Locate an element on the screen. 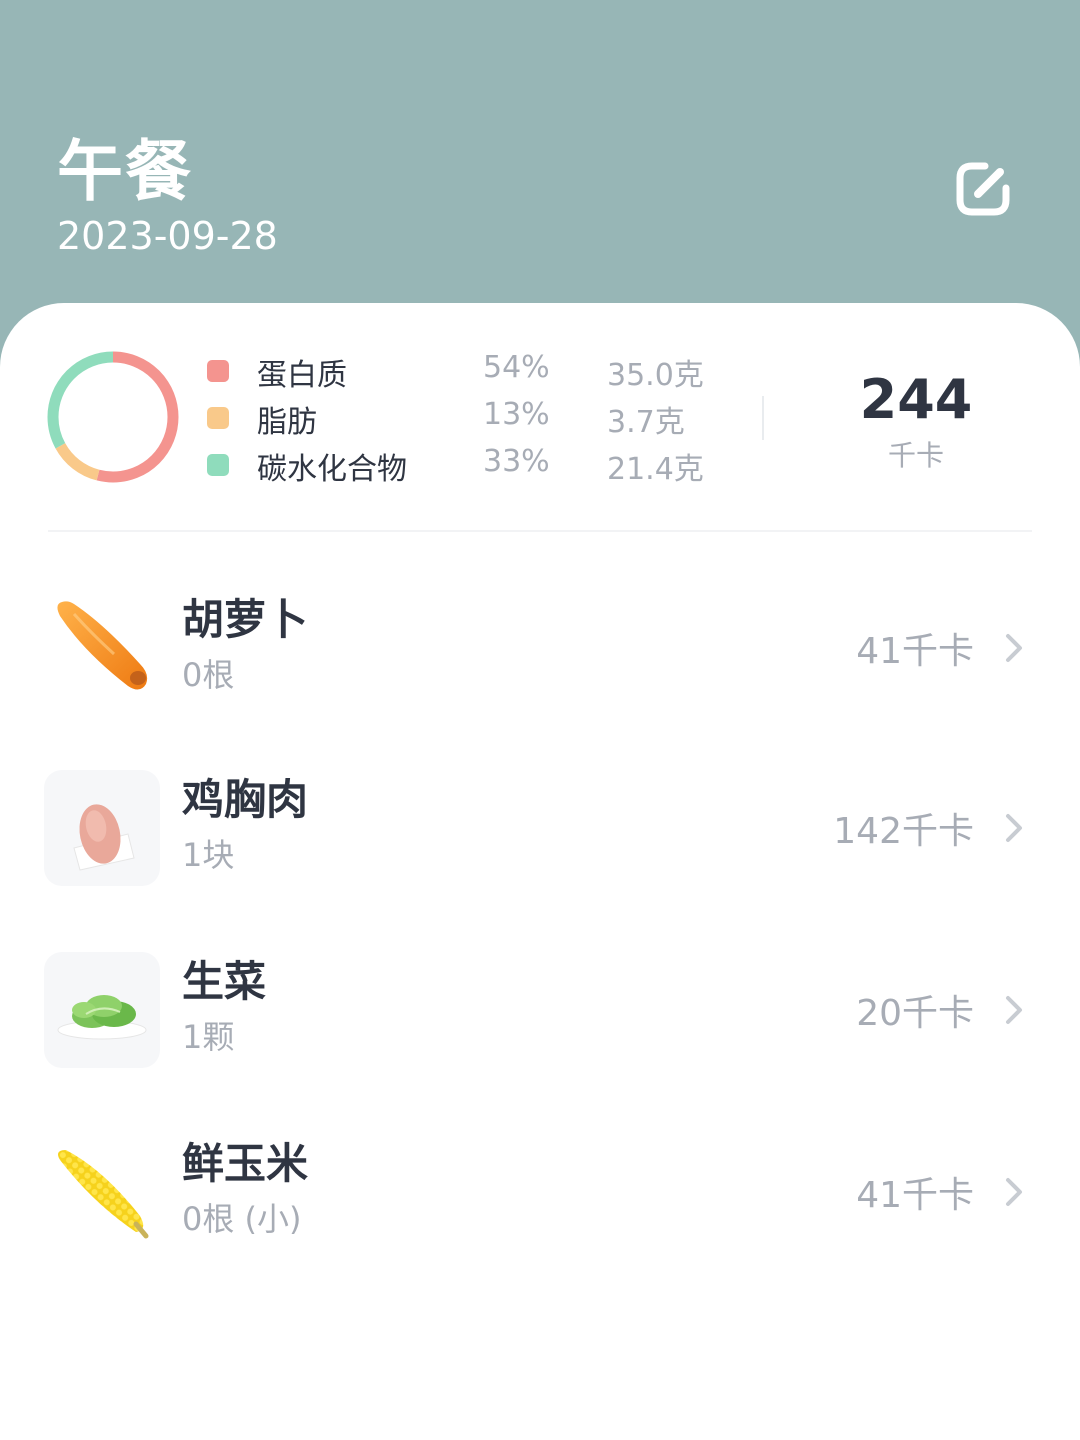 This screenshot has height=1440, width=1080. macro-row-fat: 脂肪 13% 3.7克 is located at coordinates (465, 419).